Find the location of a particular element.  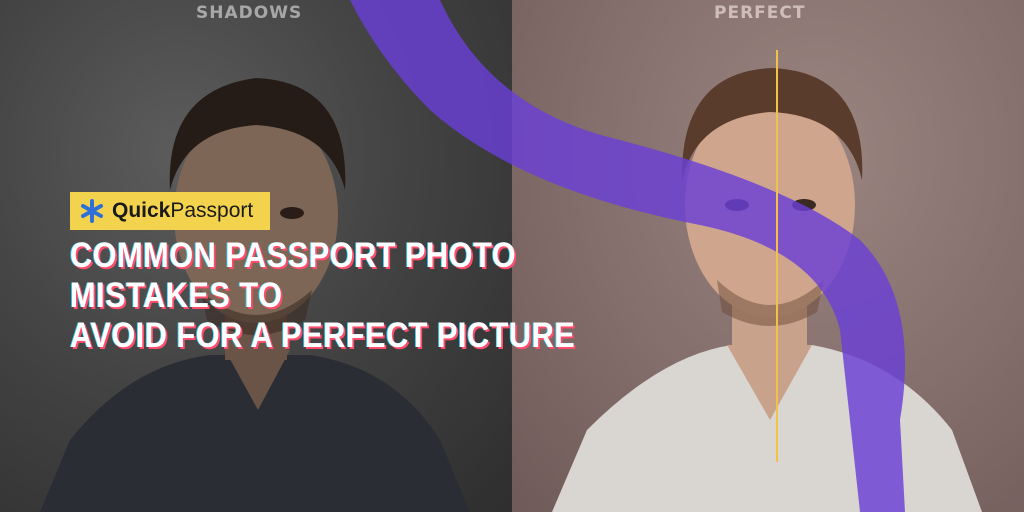

brand-name-bold: Quick is located at coordinates (141, 210).